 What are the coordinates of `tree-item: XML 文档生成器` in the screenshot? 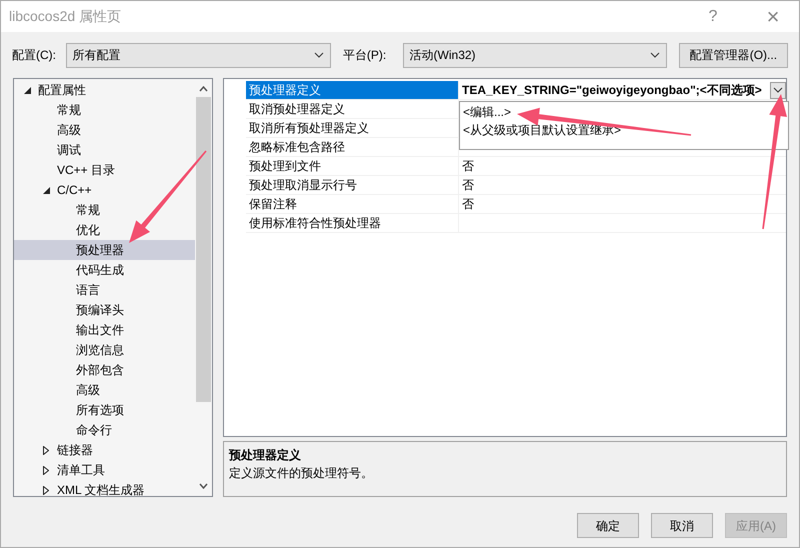 It's located at (104, 490).